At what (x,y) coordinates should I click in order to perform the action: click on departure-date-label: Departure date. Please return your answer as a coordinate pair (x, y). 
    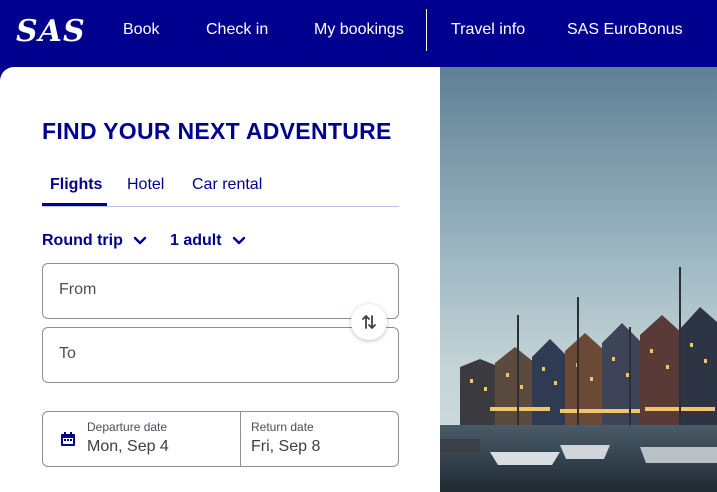
    Looking at the image, I should click on (127, 427).